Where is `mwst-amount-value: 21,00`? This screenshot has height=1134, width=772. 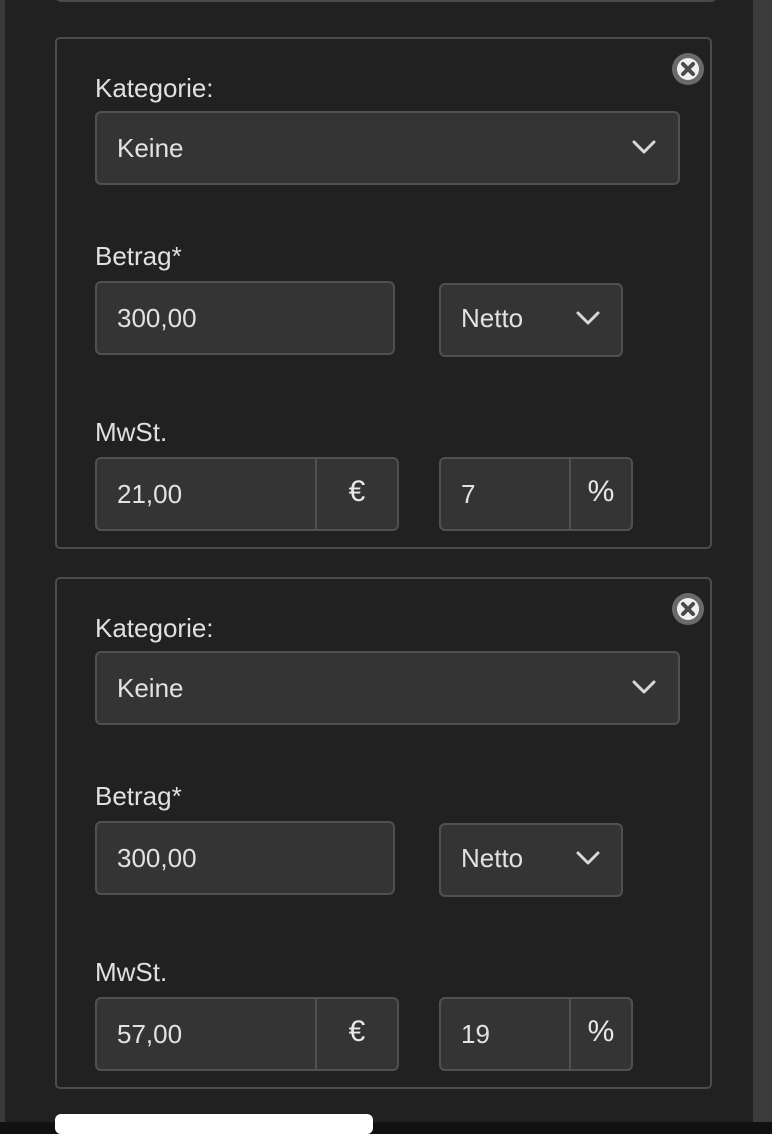 mwst-amount-value: 21,00 is located at coordinates (150, 494).